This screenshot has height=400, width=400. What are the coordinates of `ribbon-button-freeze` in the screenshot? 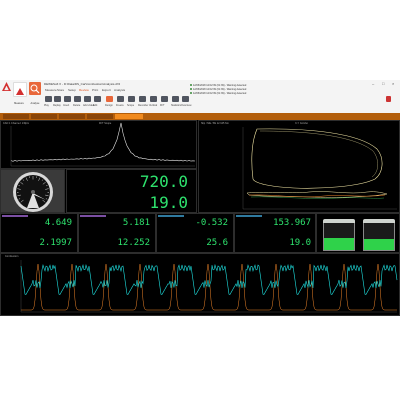 It's located at (120, 99).